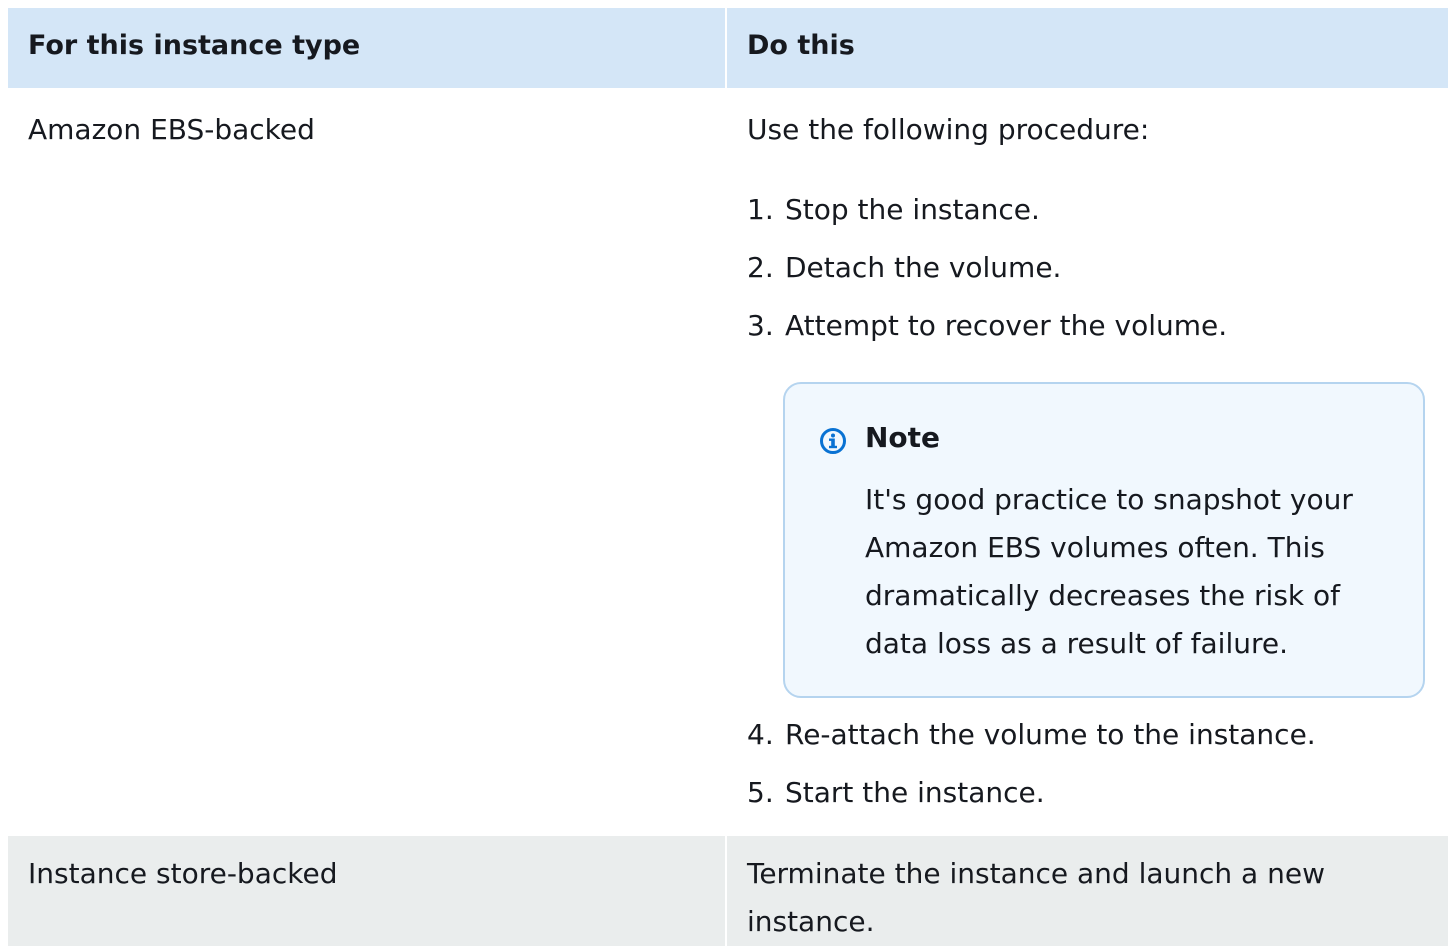 The height and width of the screenshot is (946, 1448). What do you see at coordinates (903, 437) in the screenshot?
I see `note-title: Note` at bounding box center [903, 437].